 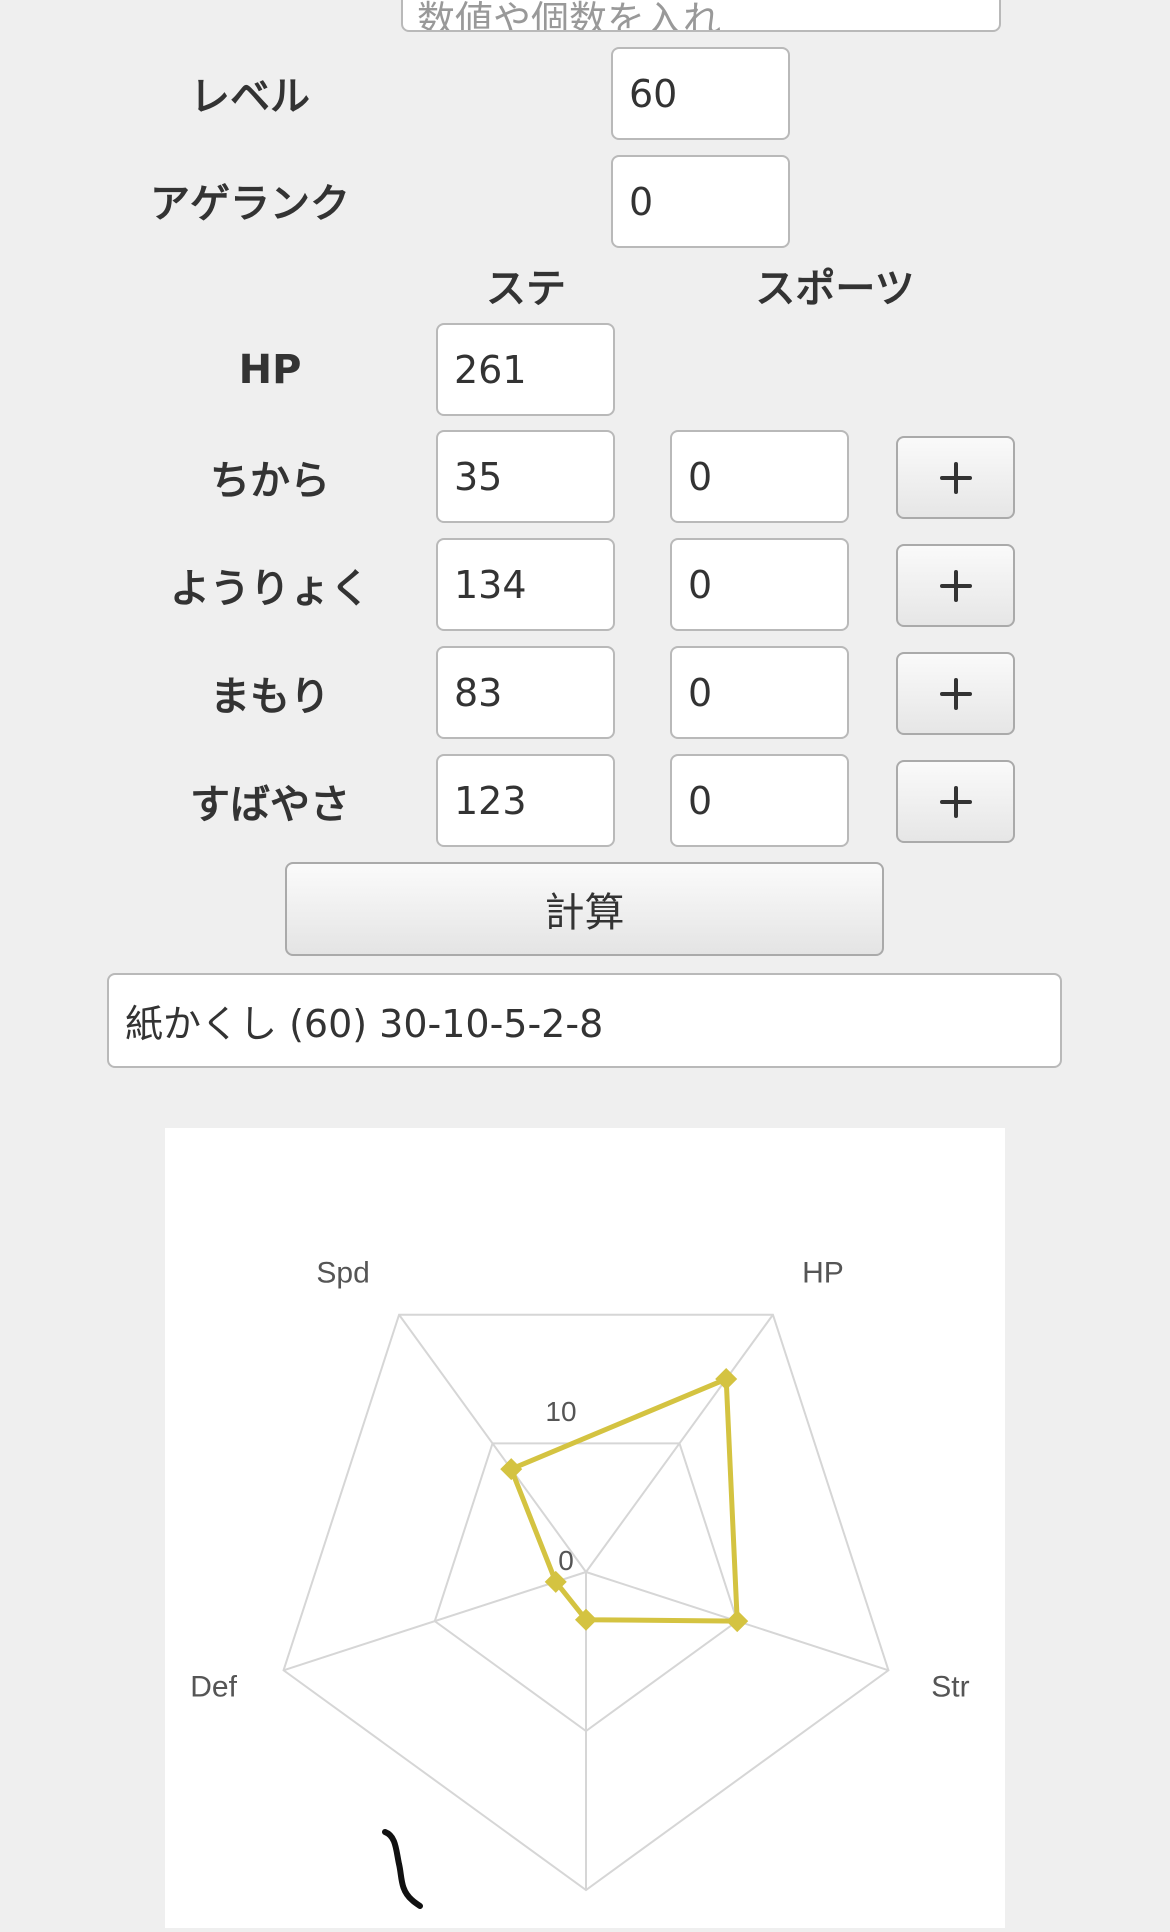 What do you see at coordinates (726, 1379) in the screenshot?
I see `radar-point-hp` at bounding box center [726, 1379].